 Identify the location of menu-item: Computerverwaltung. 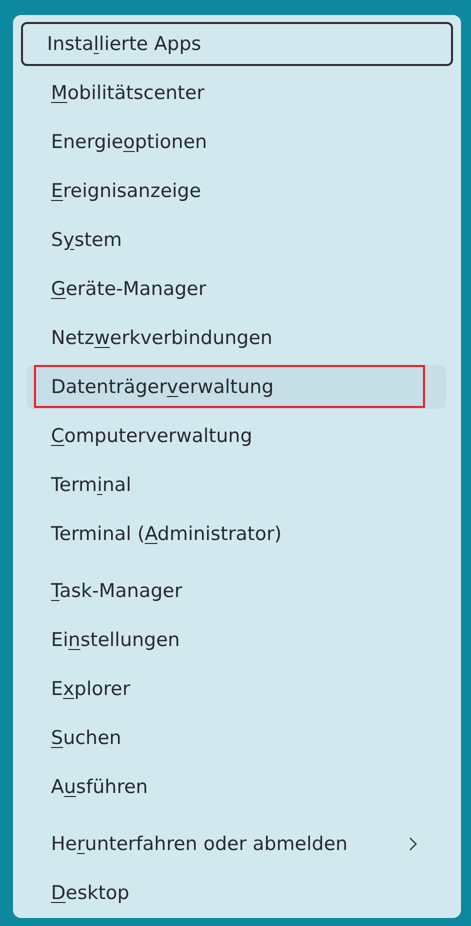
(236, 436).